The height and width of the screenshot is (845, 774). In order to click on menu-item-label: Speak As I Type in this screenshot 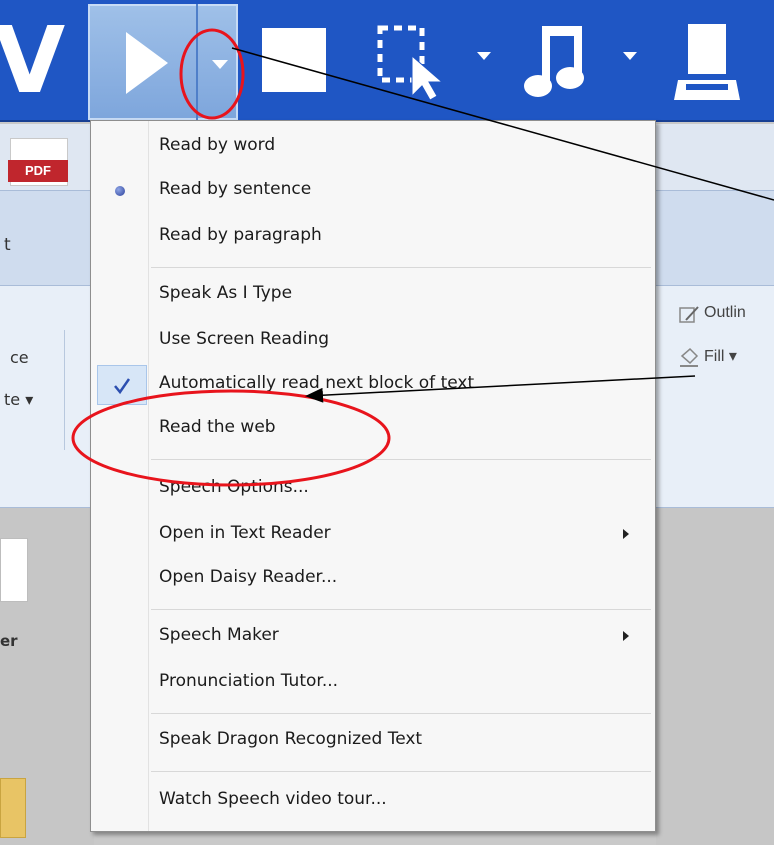, I will do `click(226, 293)`.